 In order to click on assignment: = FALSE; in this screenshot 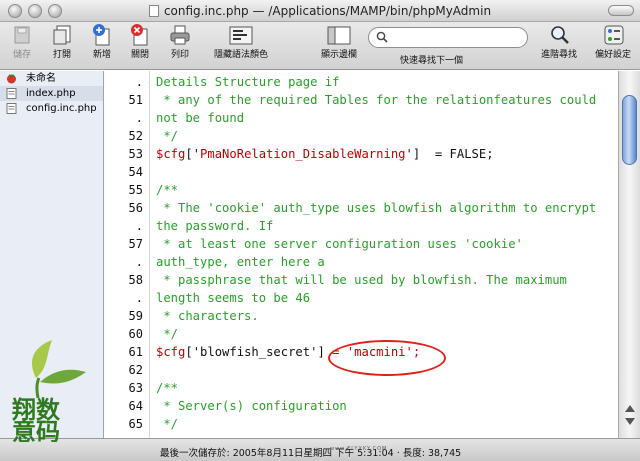, I will do `click(457, 154)`.